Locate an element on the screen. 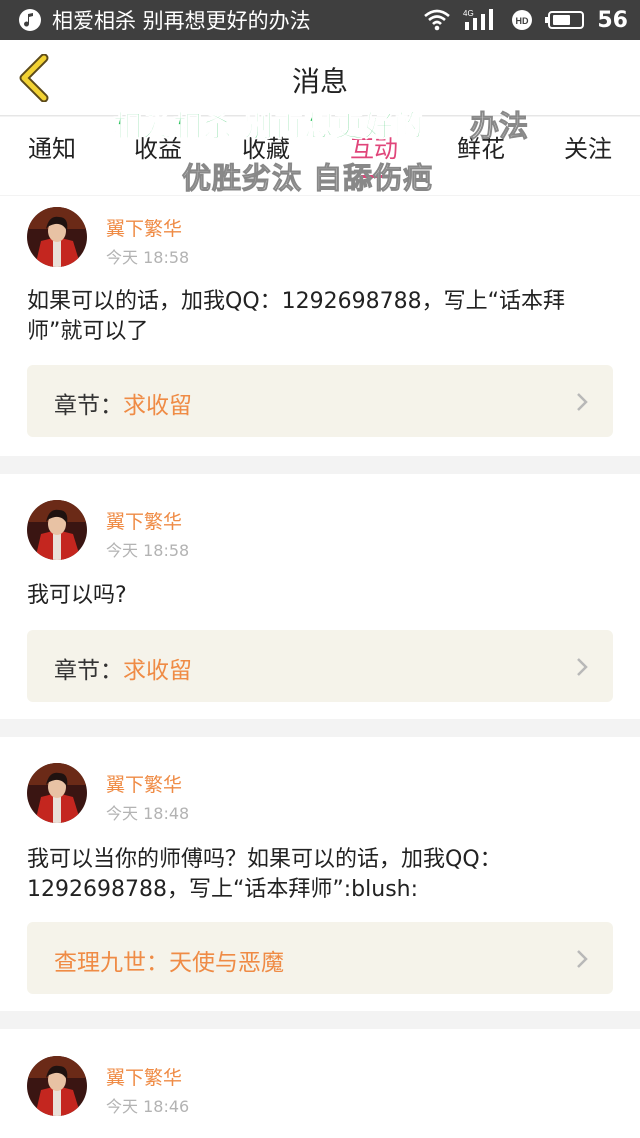 Image resolution: width=640 pixels, height=1138 pixels. message-card: 翼下繁华 今天 18:46 is located at coordinates (320, 1083).